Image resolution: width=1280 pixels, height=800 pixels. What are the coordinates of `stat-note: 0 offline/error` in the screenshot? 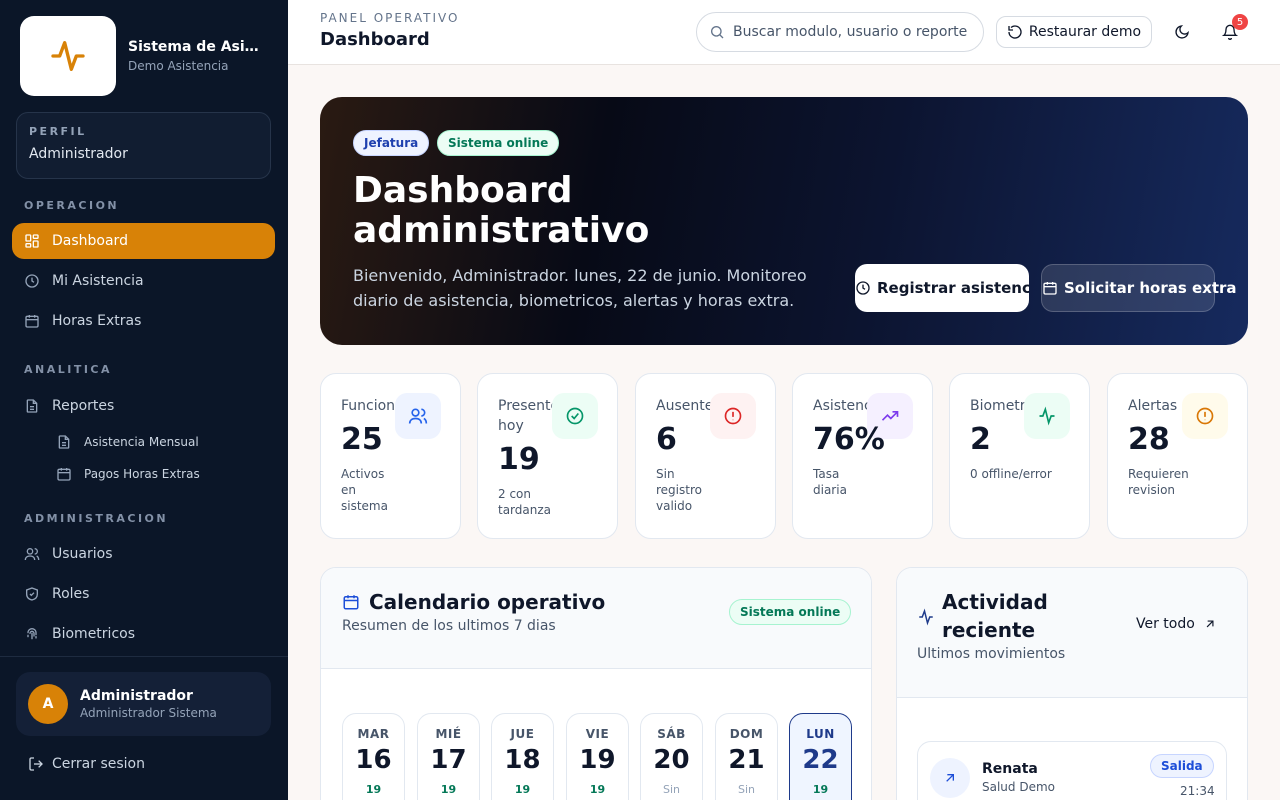 It's located at (1011, 474).